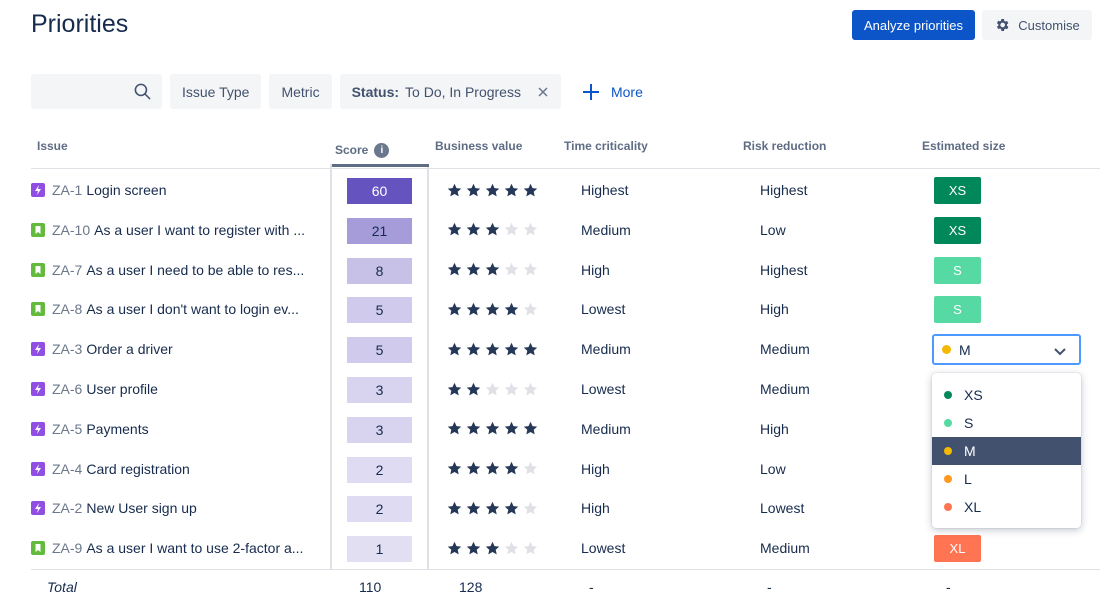  I want to click on column-header-issue: Issue, so click(52, 146).